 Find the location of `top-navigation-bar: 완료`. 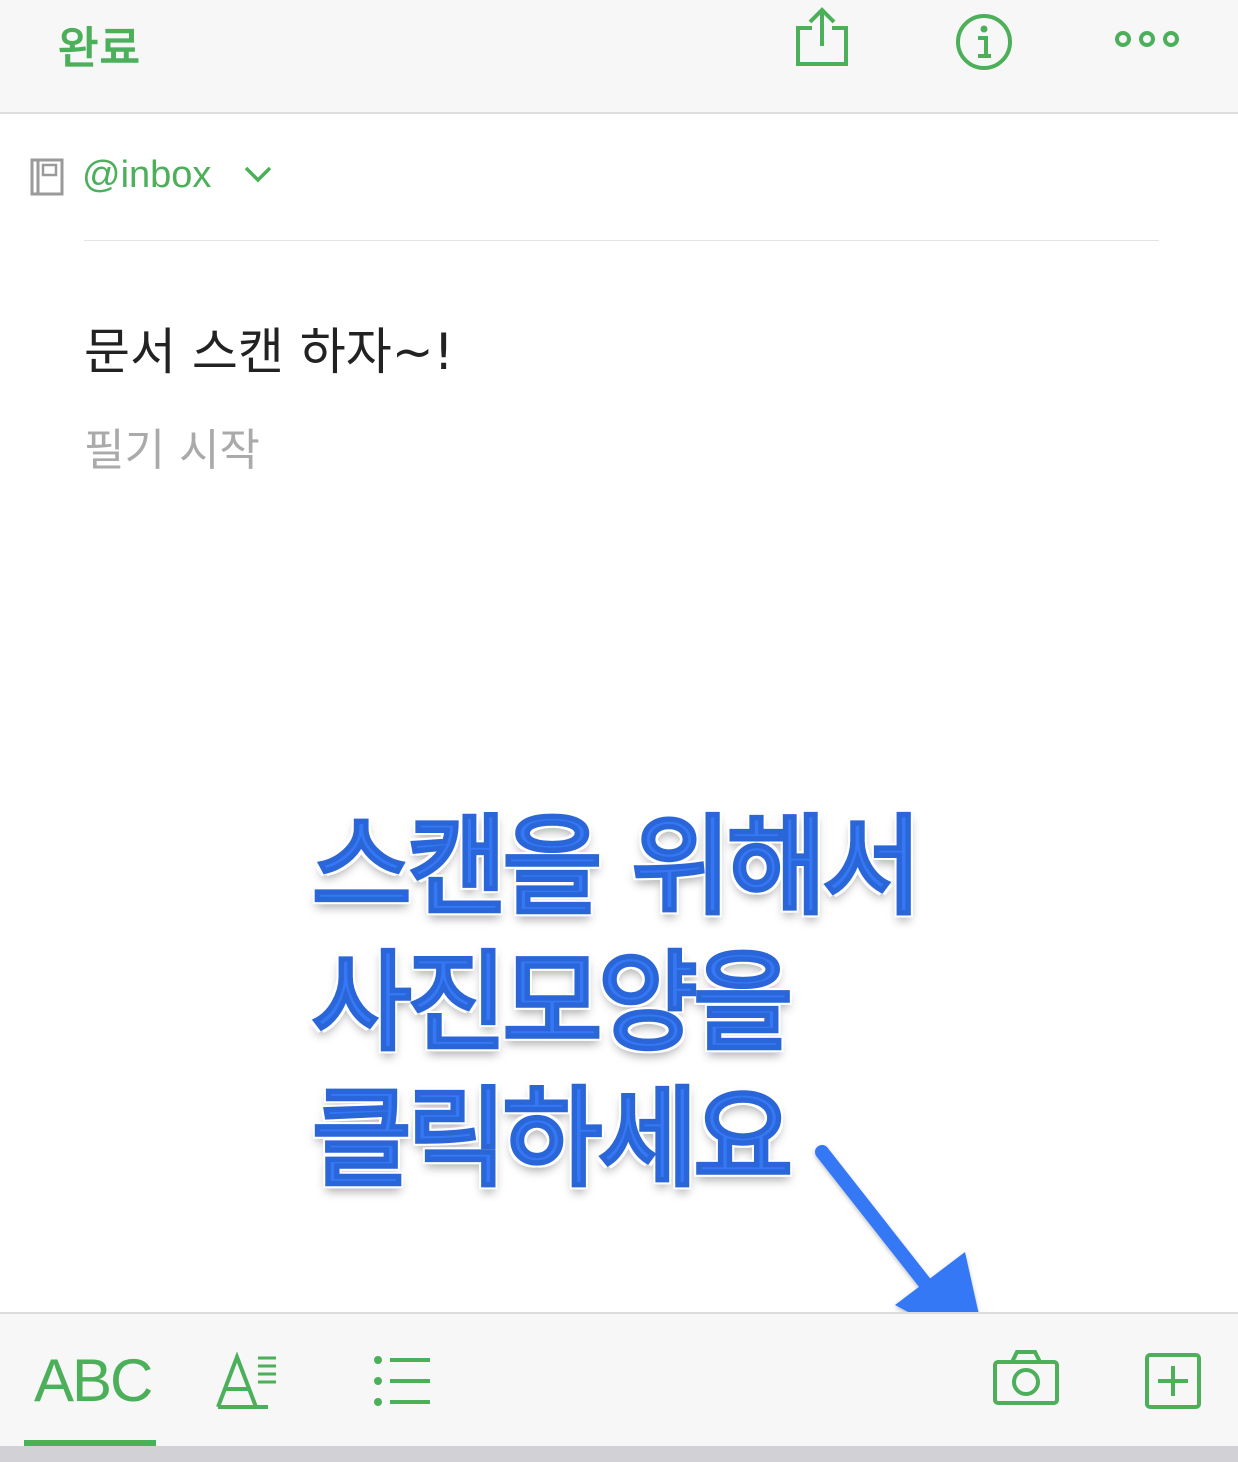

top-navigation-bar: 완료 is located at coordinates (619, 57).